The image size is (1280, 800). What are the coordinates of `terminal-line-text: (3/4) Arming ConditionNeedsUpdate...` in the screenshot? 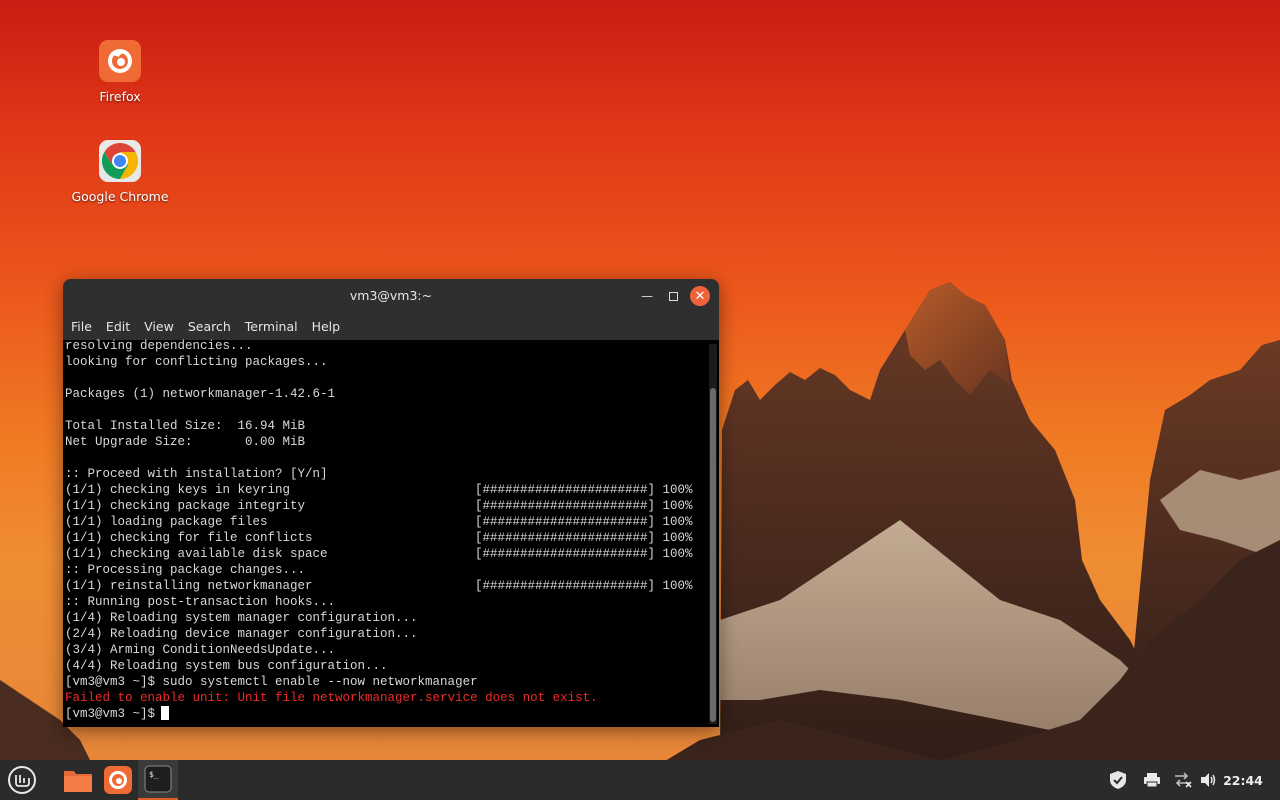 It's located at (200, 650).